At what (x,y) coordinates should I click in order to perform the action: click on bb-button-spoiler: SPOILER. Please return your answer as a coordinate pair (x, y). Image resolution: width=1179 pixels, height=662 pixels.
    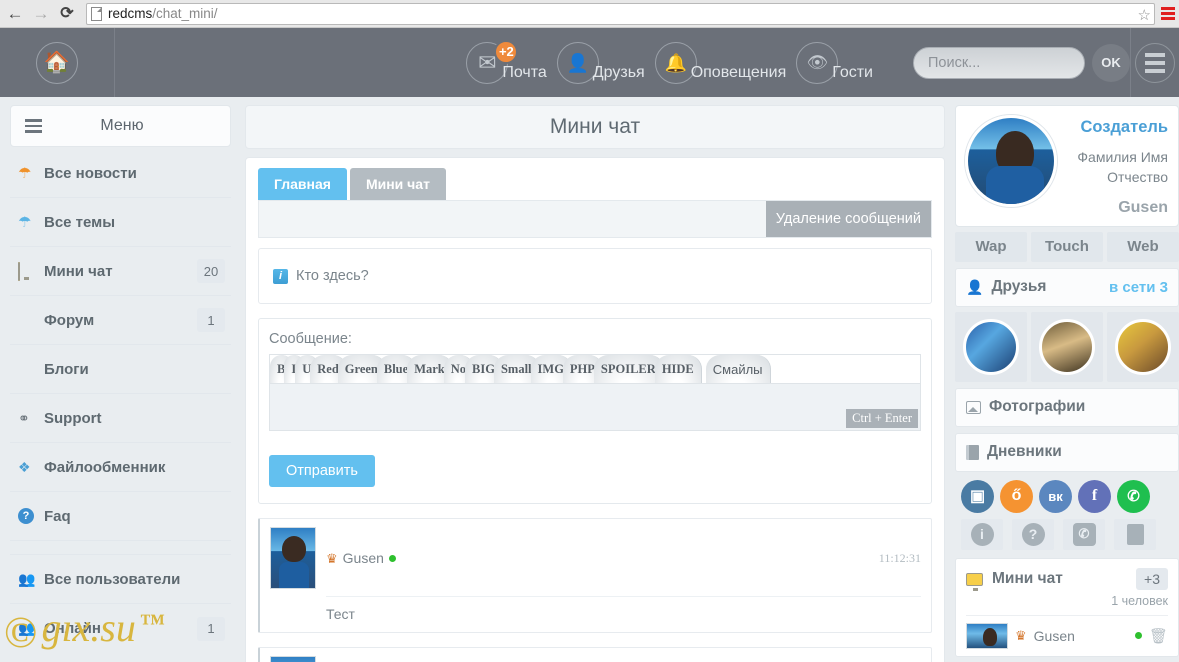
    Looking at the image, I should click on (628, 369).